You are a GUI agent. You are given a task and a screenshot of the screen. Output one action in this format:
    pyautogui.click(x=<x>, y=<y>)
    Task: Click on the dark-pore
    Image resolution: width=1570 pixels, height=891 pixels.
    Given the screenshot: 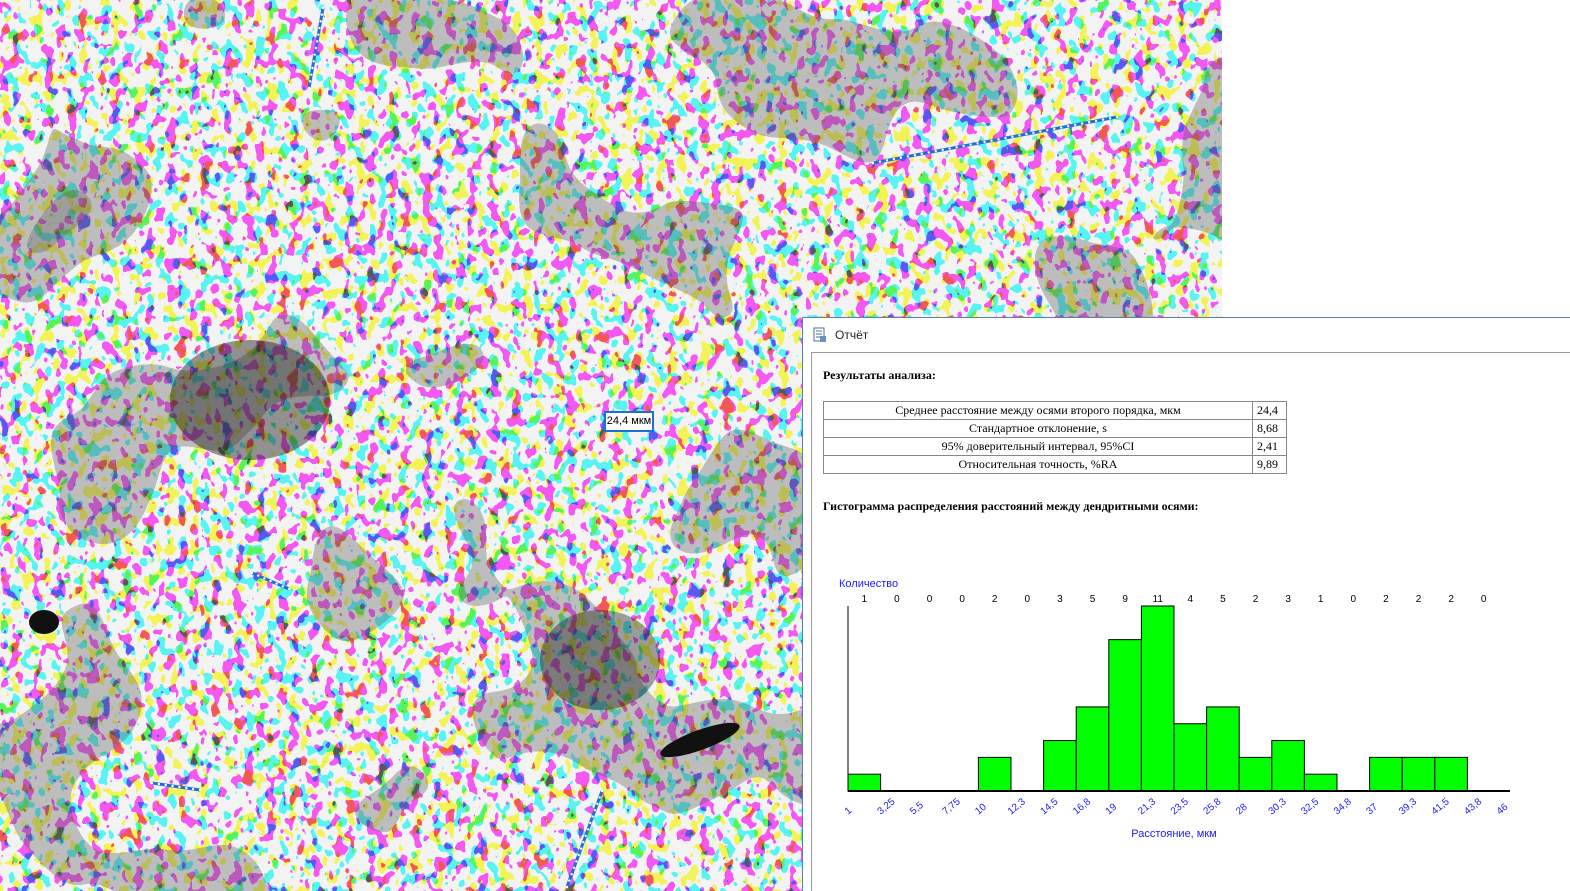 What is the action you would take?
    pyautogui.click(x=44, y=622)
    